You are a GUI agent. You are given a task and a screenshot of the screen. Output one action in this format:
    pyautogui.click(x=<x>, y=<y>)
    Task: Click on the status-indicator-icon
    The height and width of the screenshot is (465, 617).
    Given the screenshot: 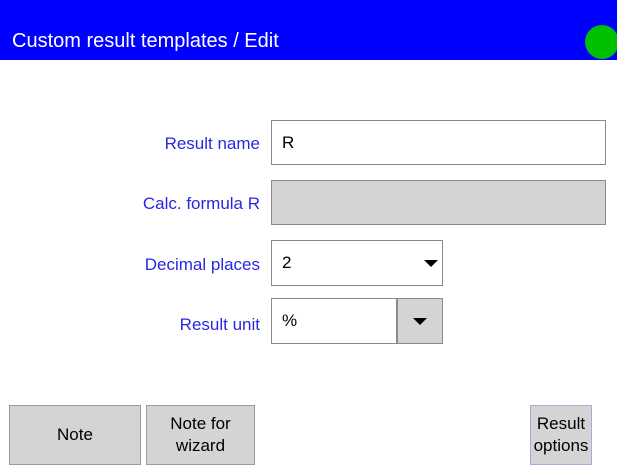 What is the action you would take?
    pyautogui.click(x=601, y=42)
    